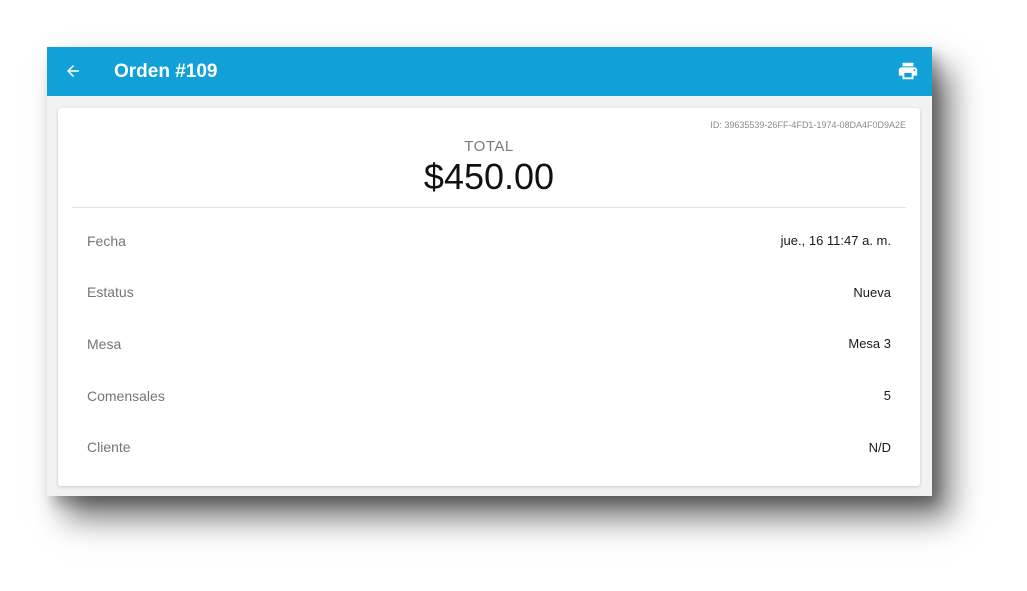 The width and height of the screenshot is (1027, 591). I want to click on printer-icon, so click(908, 71).